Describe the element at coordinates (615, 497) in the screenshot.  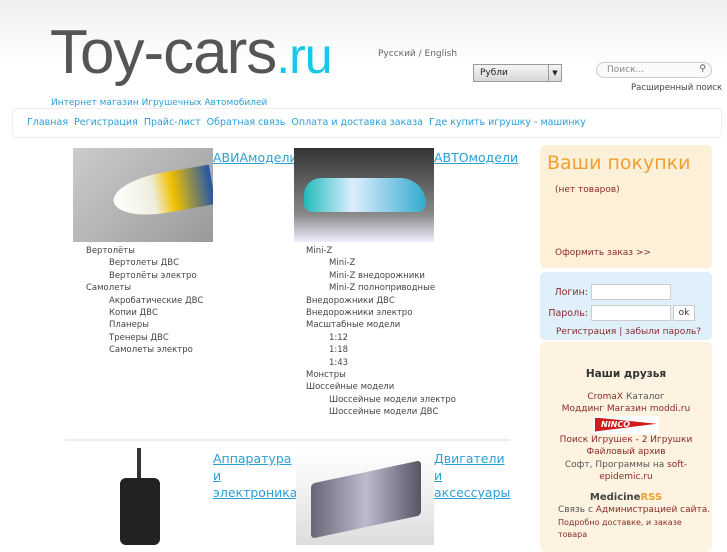
I see `medicine-text: Medicine` at that location.